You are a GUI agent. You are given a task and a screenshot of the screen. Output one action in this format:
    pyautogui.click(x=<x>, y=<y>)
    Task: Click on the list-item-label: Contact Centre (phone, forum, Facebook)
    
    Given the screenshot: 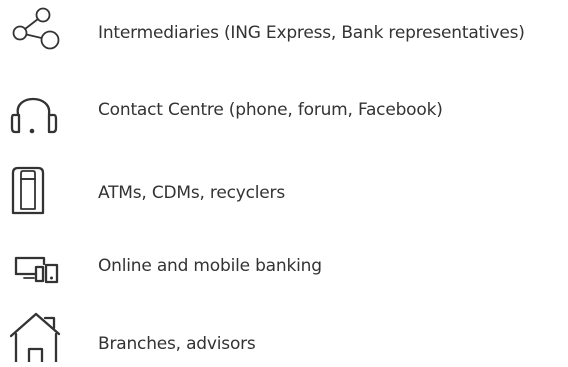 What is the action you would take?
    pyautogui.click(x=270, y=110)
    